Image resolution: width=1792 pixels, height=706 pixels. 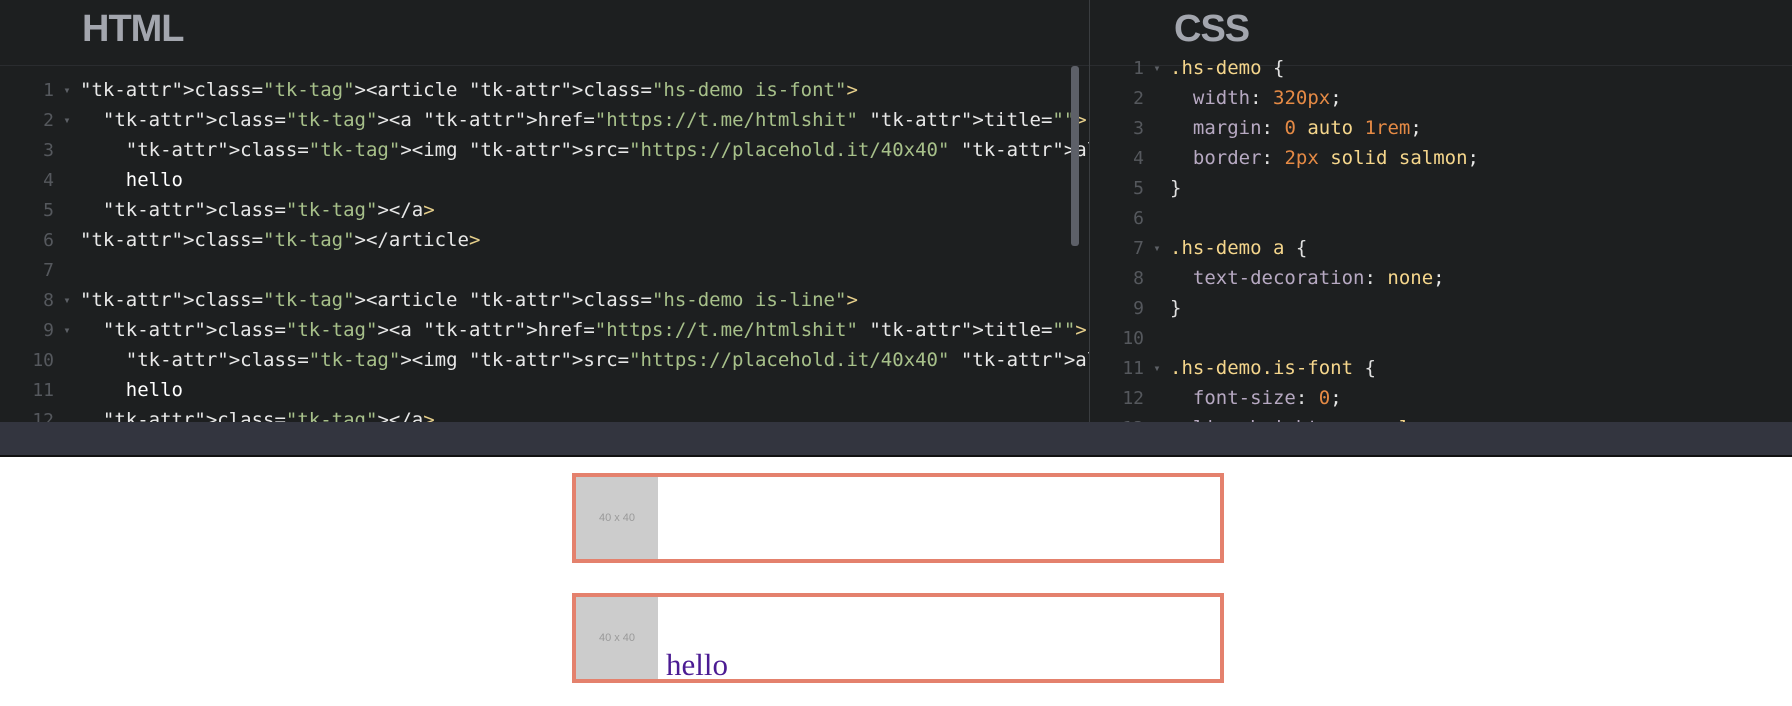 I want to click on html-line: 5 "tk-attr">class="tk-tag"></a>, so click(x=544, y=210).